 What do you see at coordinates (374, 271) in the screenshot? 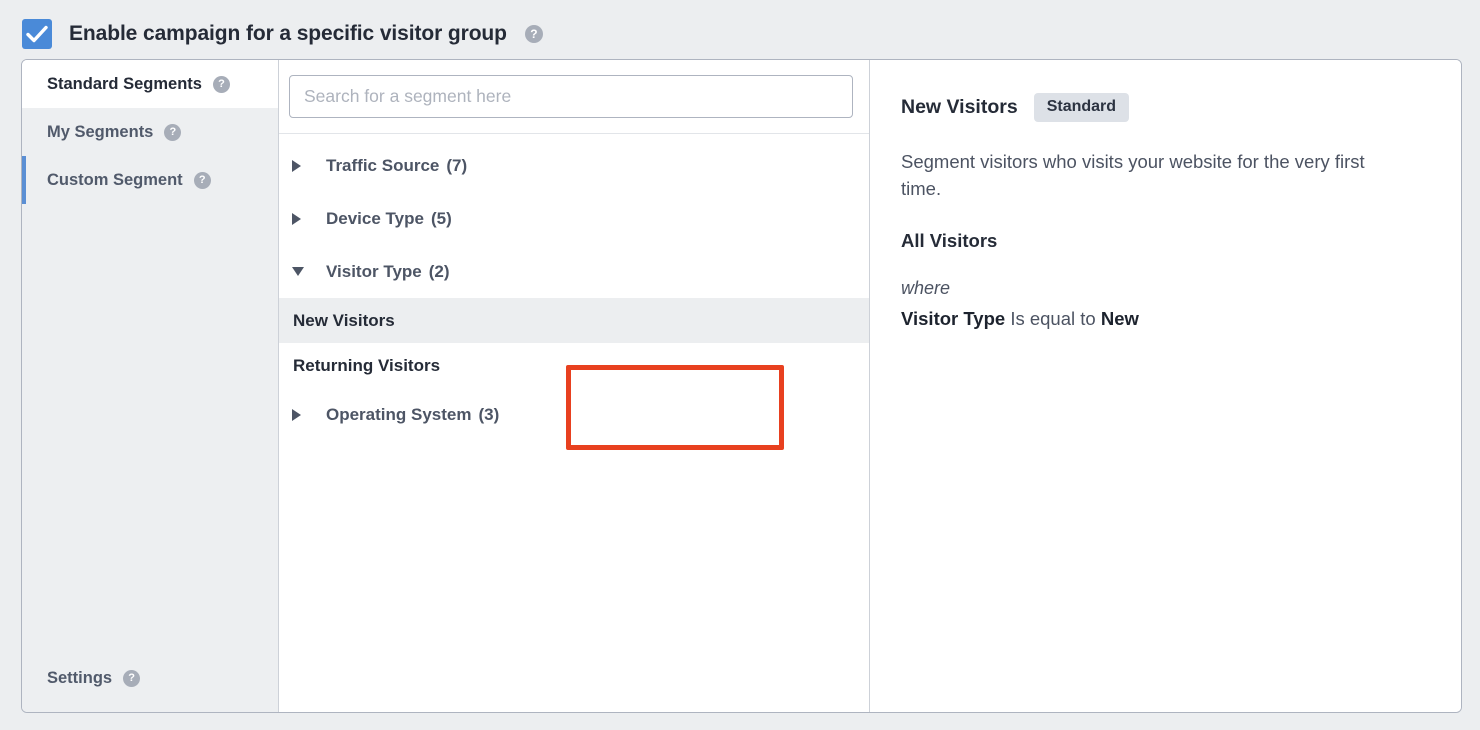
I see `tree-group-label: Visitor Type` at bounding box center [374, 271].